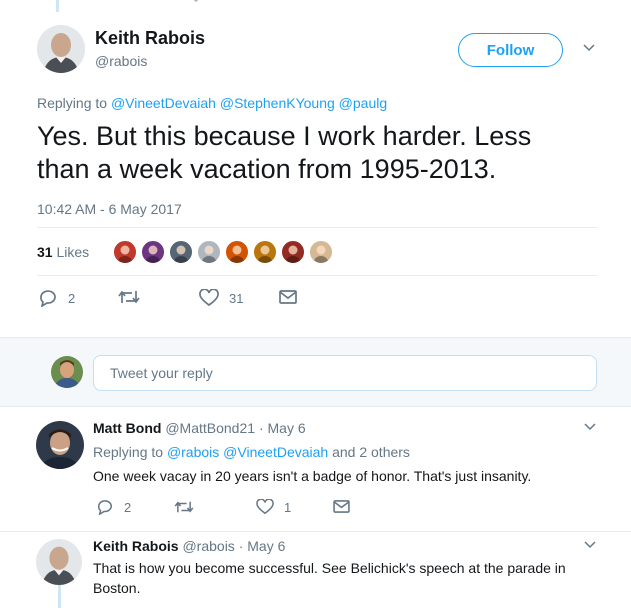 This screenshot has width=631, height=608. What do you see at coordinates (121, 61) in the screenshot?
I see `author-handle: @rabois` at bounding box center [121, 61].